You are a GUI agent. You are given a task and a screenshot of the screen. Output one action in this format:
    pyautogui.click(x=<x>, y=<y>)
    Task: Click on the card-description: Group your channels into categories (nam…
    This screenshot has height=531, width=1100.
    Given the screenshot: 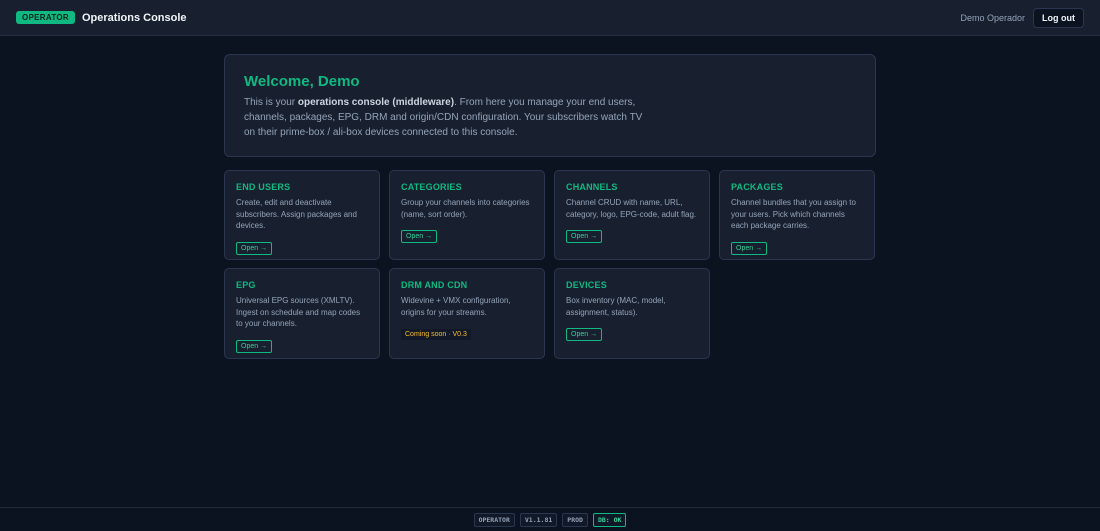 What is the action you would take?
    pyautogui.click(x=465, y=208)
    